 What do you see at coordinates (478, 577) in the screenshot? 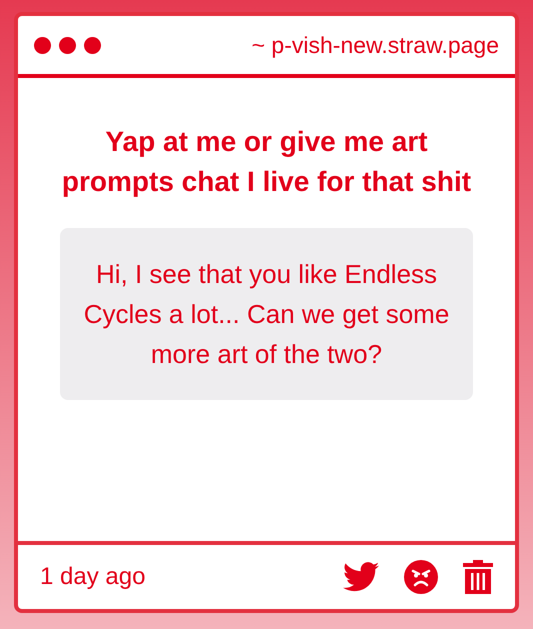
I see `trash-icon` at bounding box center [478, 577].